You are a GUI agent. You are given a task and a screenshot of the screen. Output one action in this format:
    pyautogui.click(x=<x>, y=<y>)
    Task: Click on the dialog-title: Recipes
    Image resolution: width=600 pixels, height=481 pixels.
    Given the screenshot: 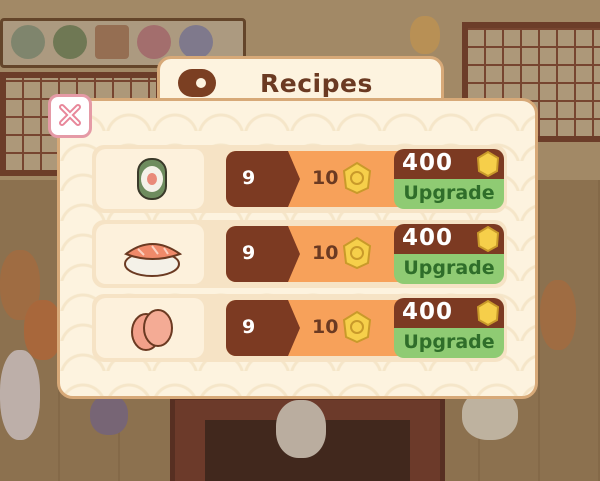 What is the action you would take?
    pyautogui.click(x=316, y=83)
    